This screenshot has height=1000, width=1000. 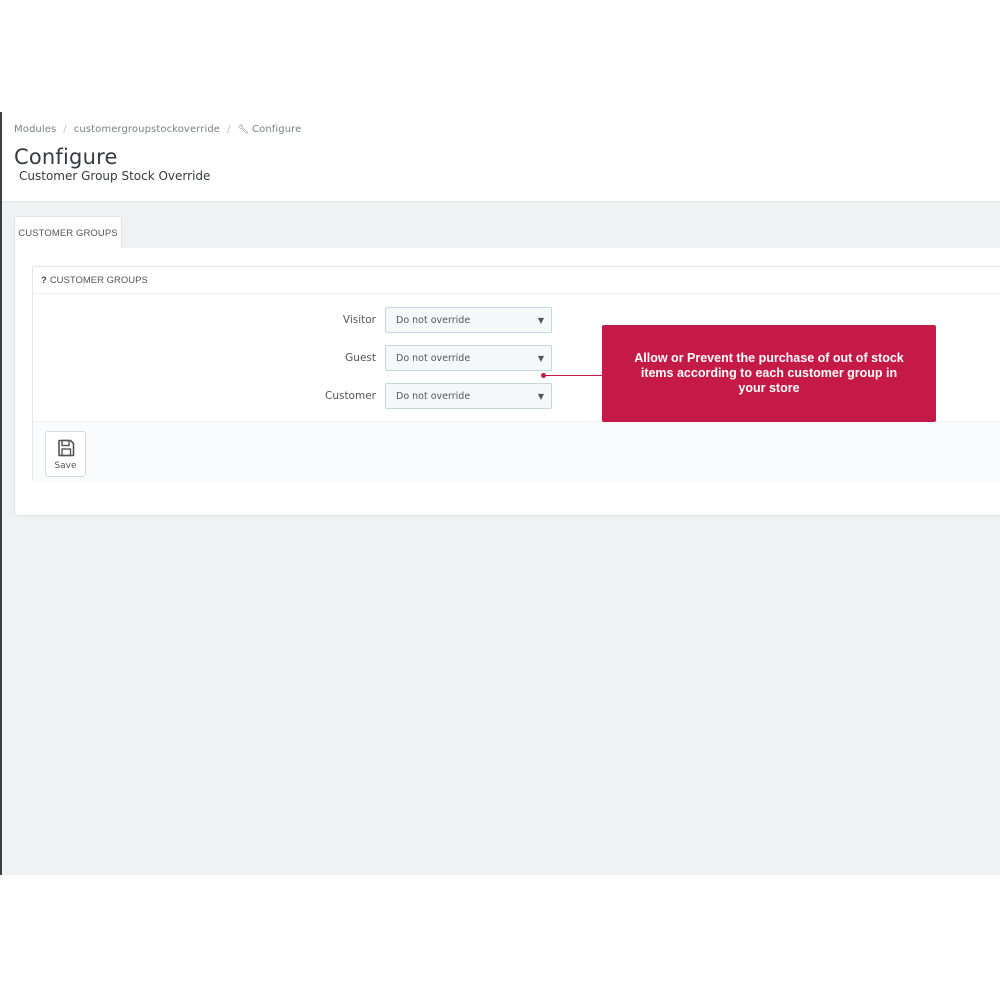 I want to click on tab-customer-groups: CUSTOMER GROUPS, so click(x=68, y=233).